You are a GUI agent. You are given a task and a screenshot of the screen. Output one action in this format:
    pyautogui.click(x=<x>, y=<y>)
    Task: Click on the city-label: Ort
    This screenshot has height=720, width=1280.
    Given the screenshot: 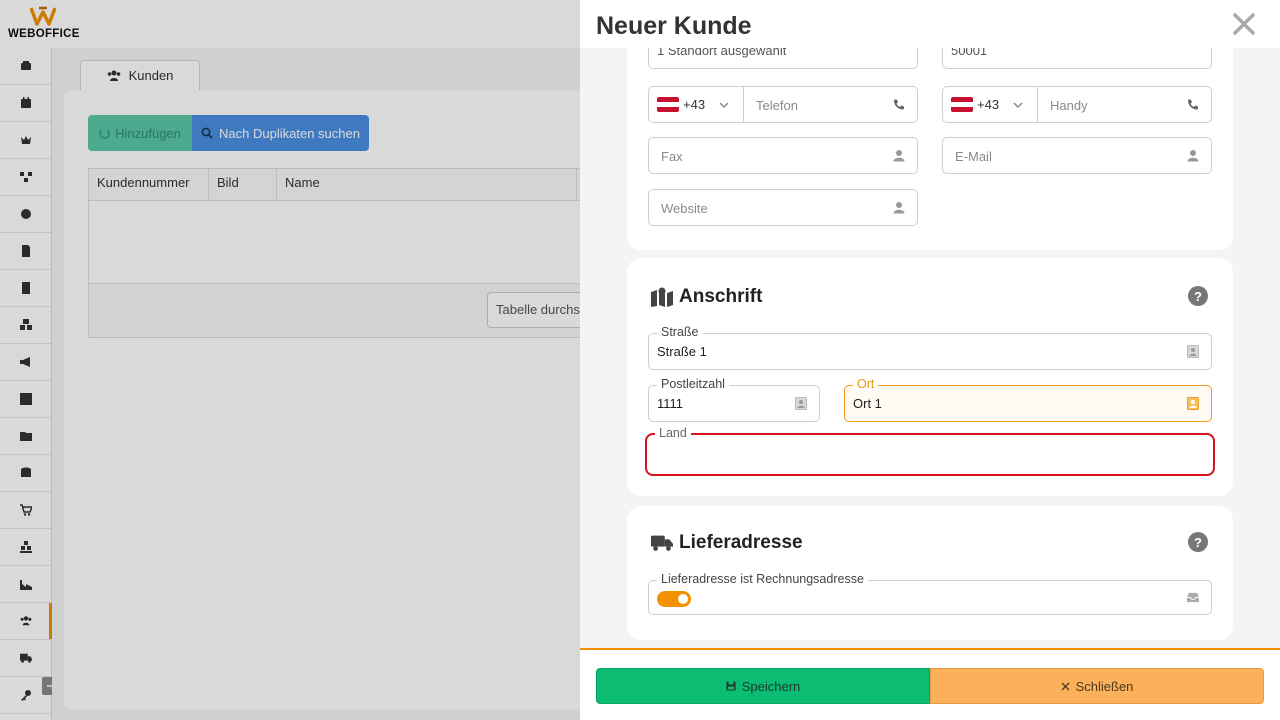 What is the action you would take?
    pyautogui.click(x=866, y=384)
    